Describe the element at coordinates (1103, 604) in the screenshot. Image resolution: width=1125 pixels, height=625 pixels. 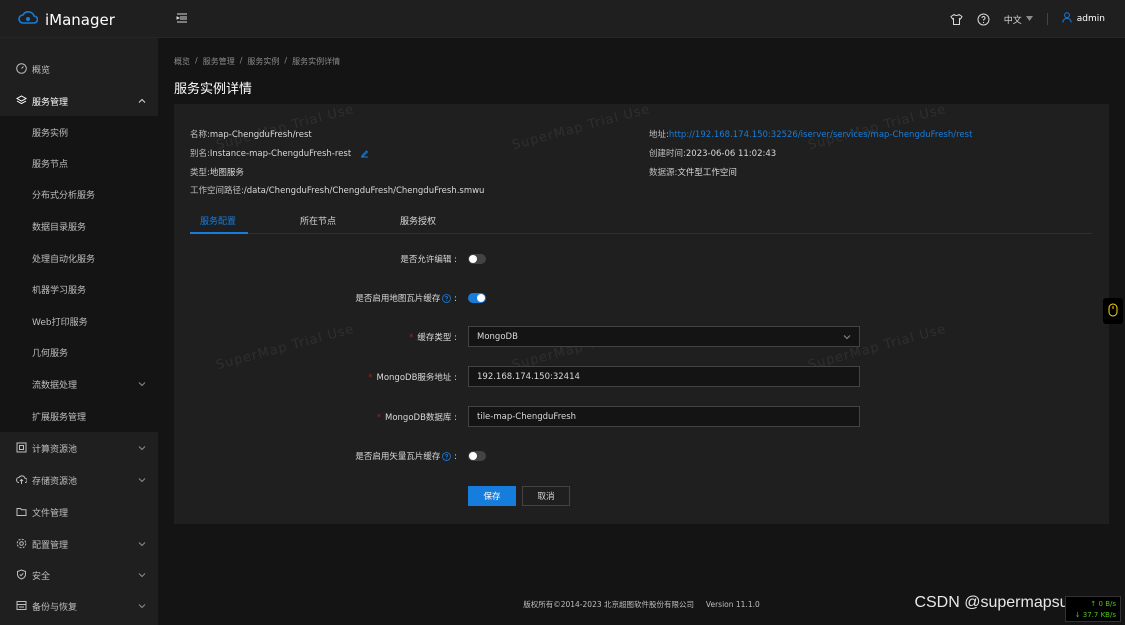
I see `upload-speed: ↑ 0 B/s` at that location.